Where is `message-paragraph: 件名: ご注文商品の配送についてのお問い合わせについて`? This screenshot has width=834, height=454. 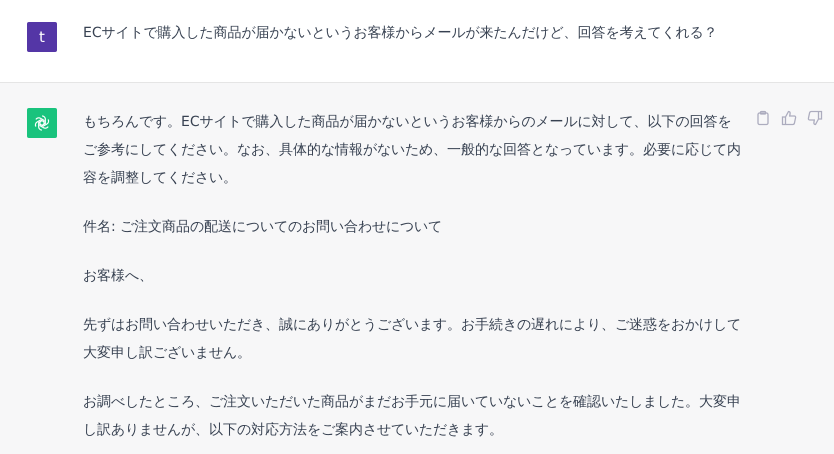 message-paragraph: 件名: ご注文商品の配送についてのお問い合わせについて is located at coordinates (263, 227).